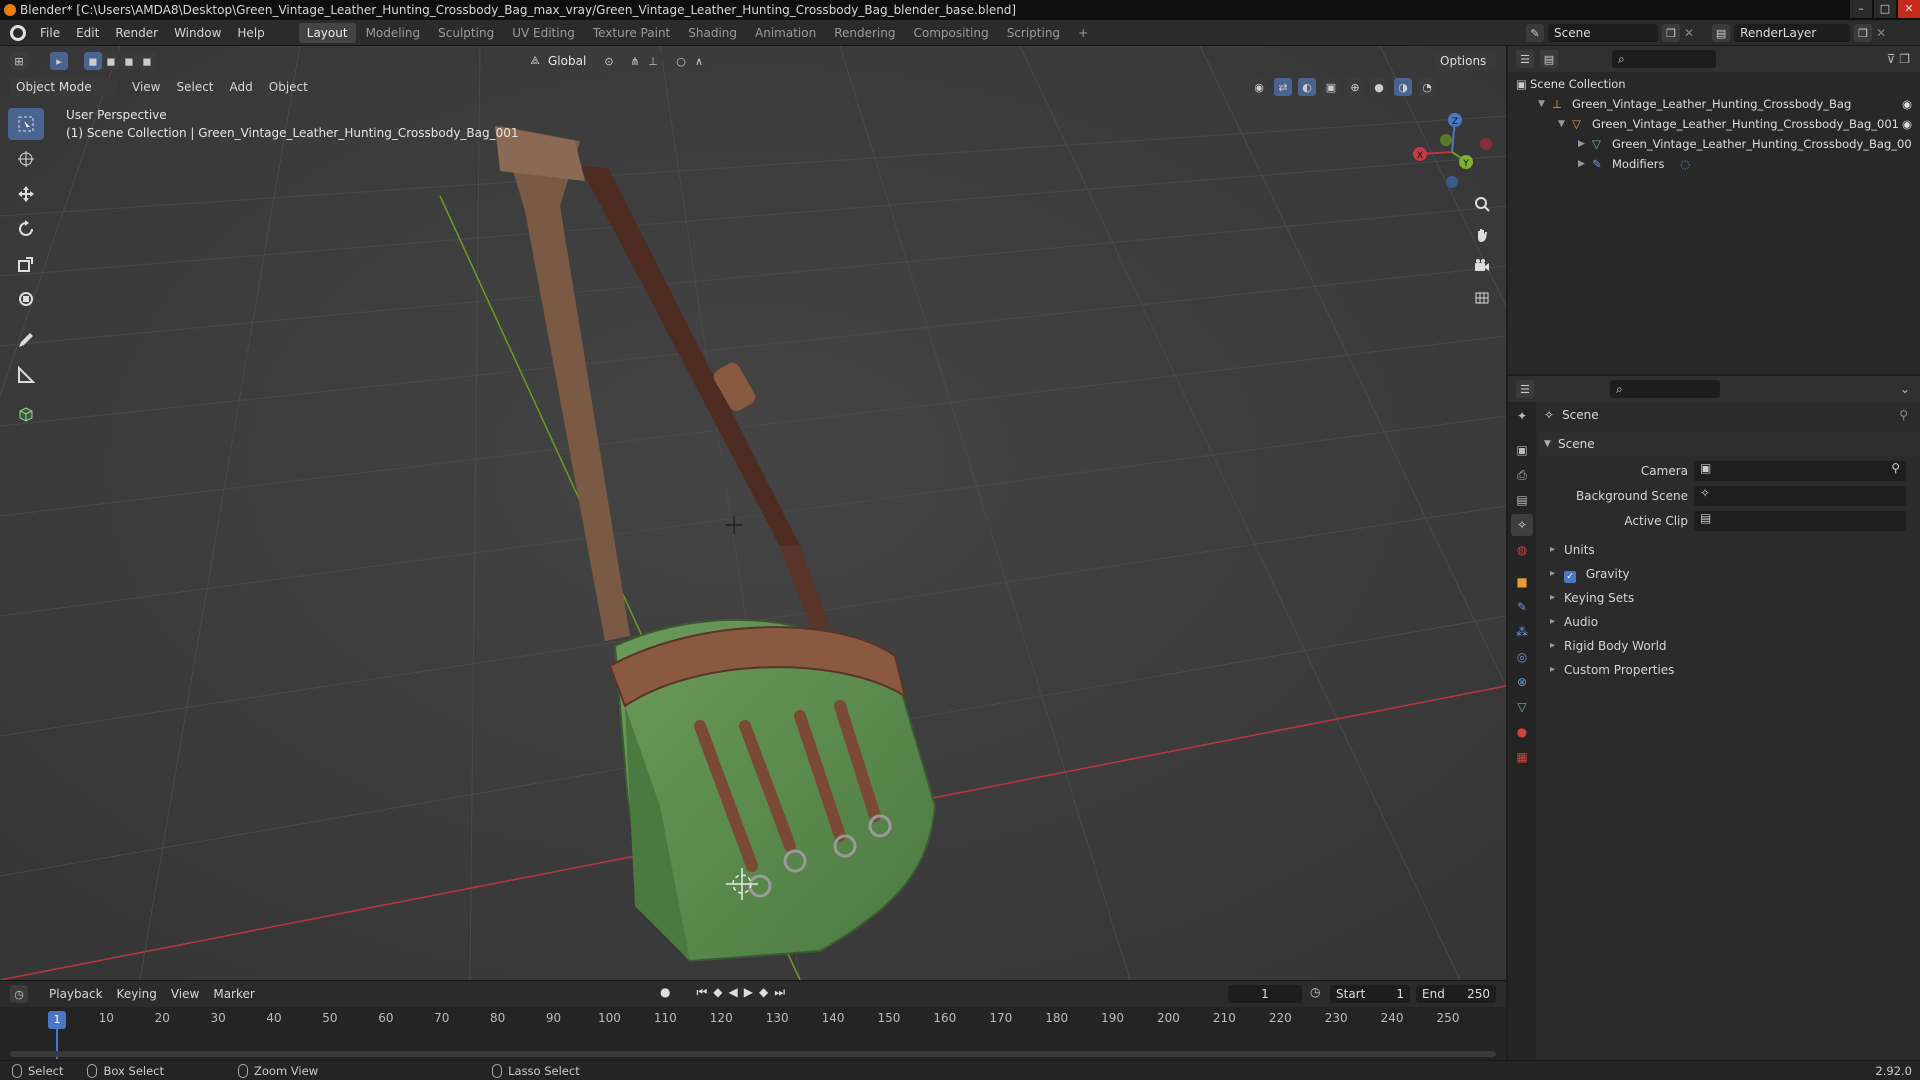  What do you see at coordinates (136, 33) in the screenshot?
I see `menu-render: Render` at bounding box center [136, 33].